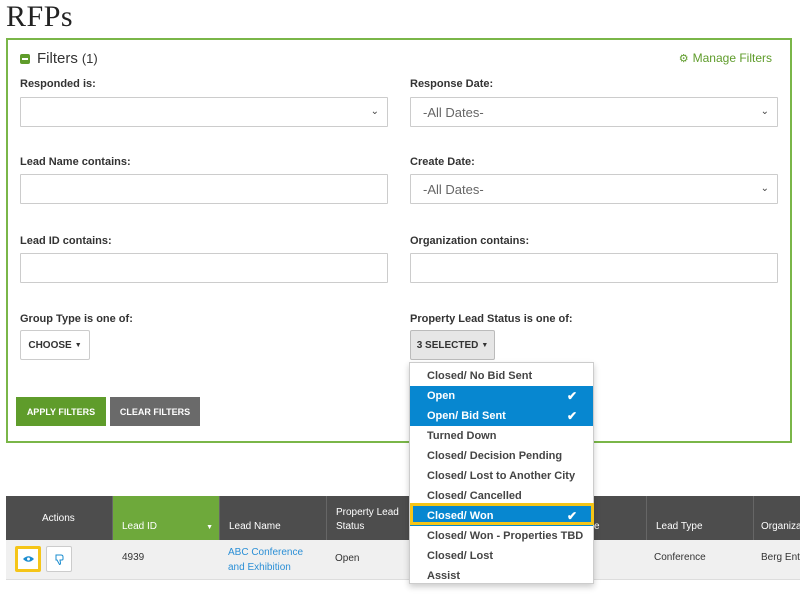 The height and width of the screenshot is (600, 800). I want to click on status-option: Closed/ Lost to Another City, so click(501, 476).